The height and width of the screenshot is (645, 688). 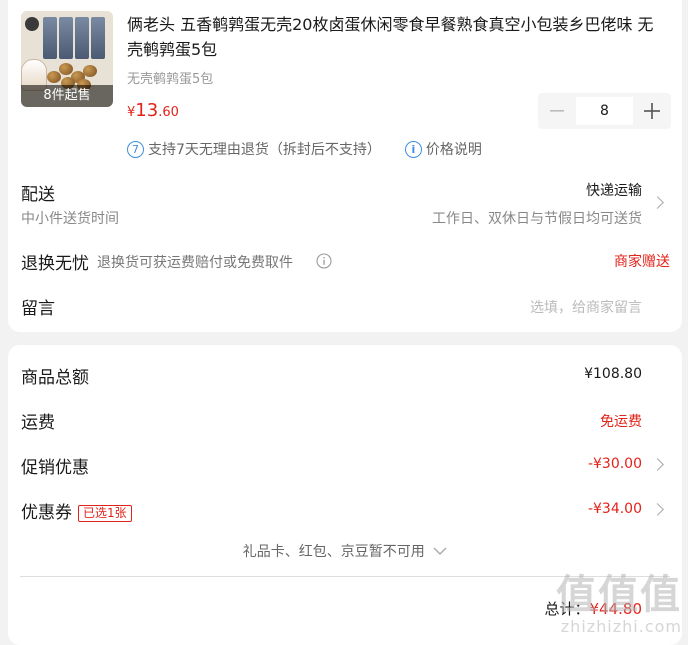 I want to click on watermark-url: zhizhizhi.com, so click(x=621, y=626).